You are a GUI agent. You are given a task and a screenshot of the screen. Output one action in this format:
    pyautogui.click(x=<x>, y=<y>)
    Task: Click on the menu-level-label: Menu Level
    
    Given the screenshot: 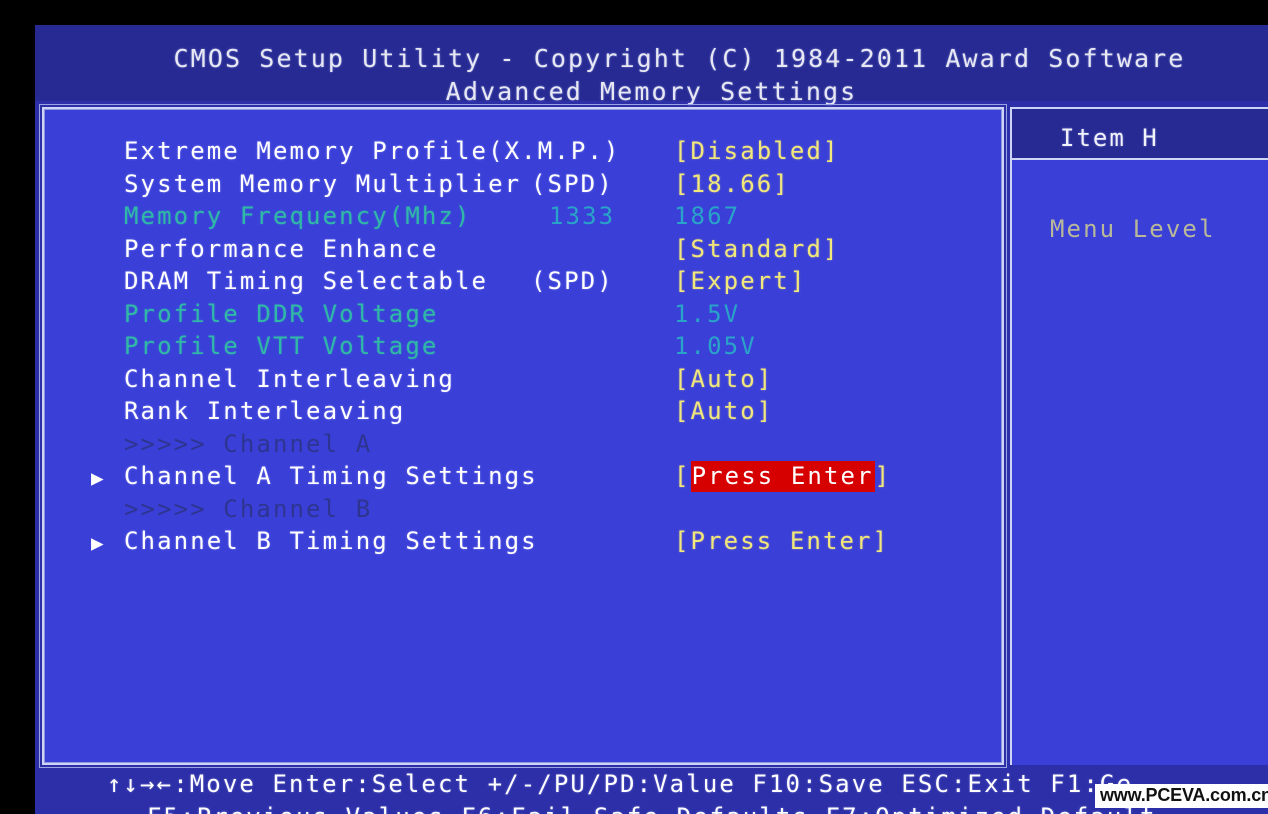 What is the action you would take?
    pyautogui.click(x=1133, y=229)
    